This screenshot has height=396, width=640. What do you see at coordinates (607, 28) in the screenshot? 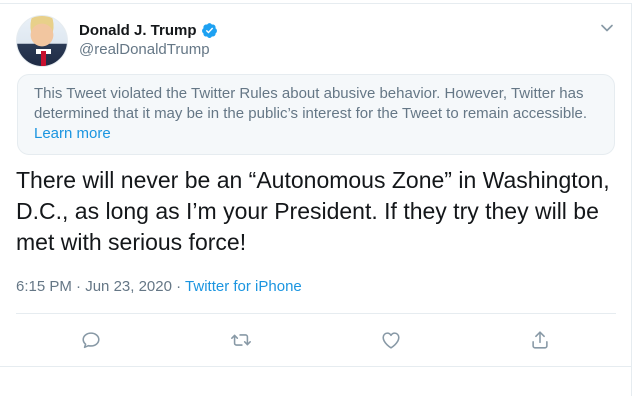
I see `chevron-down-icon` at bounding box center [607, 28].